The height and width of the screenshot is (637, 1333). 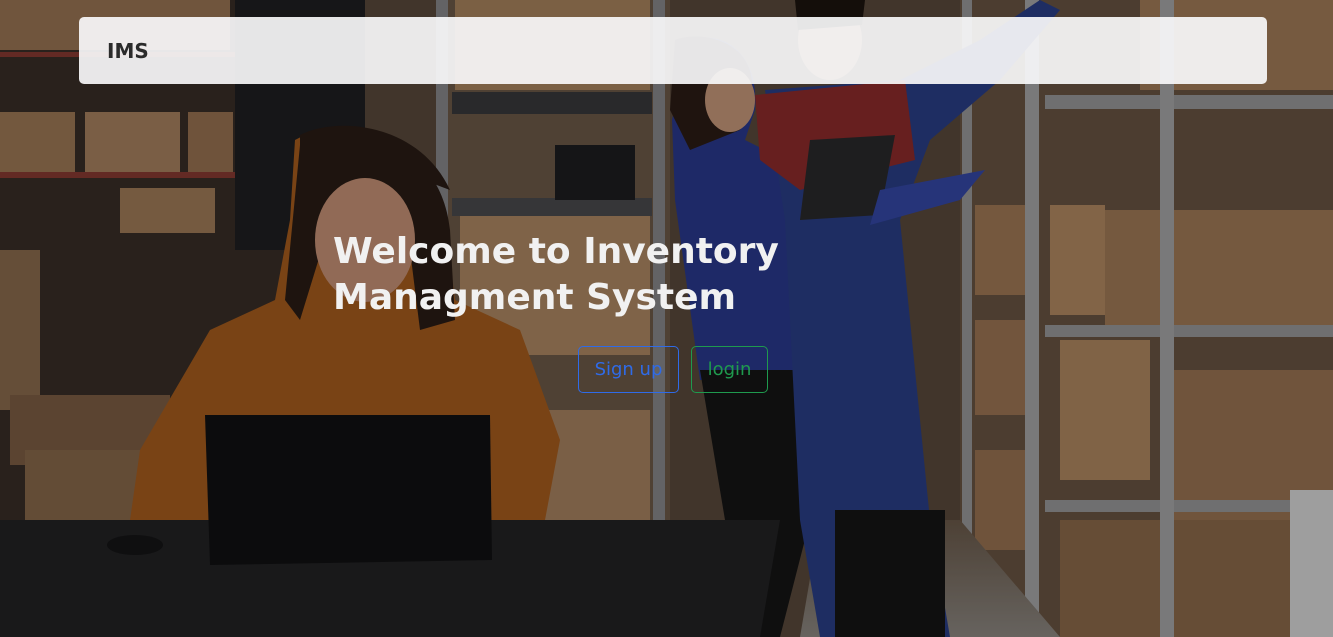 I want to click on top-navbar: IMS, so click(x=673, y=50).